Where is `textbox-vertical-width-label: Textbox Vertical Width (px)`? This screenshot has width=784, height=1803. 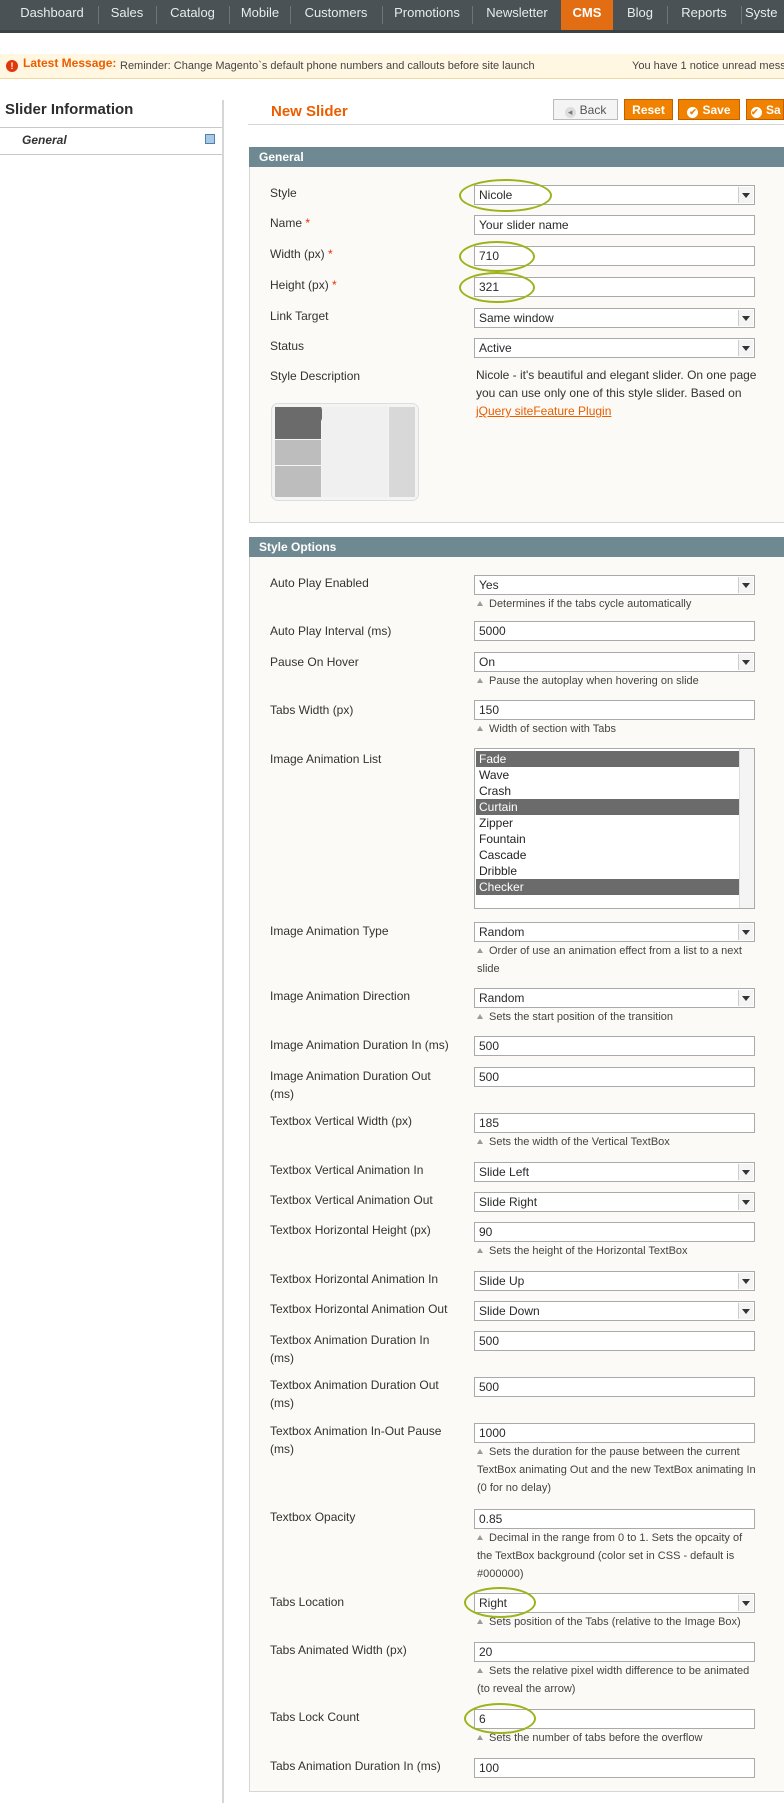
textbox-vertical-width-label: Textbox Vertical Width (px) is located at coordinates (341, 1121).